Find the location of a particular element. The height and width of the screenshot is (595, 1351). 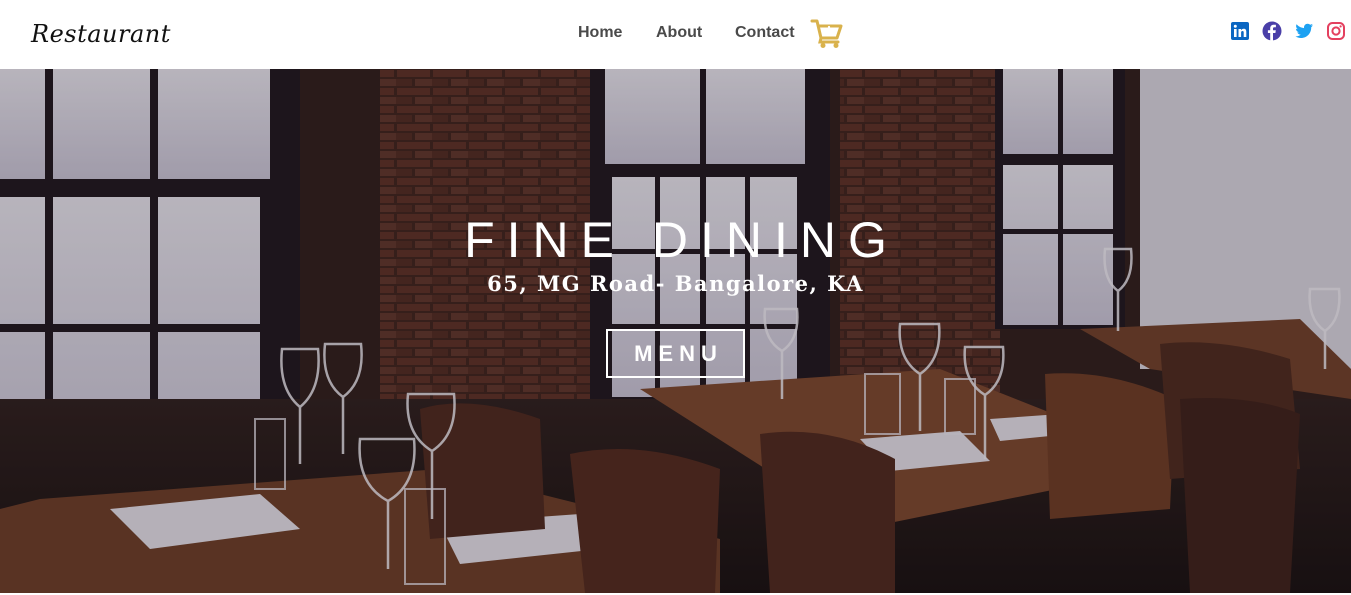

hero-title: FINE DINING is located at coordinates (681, 240).